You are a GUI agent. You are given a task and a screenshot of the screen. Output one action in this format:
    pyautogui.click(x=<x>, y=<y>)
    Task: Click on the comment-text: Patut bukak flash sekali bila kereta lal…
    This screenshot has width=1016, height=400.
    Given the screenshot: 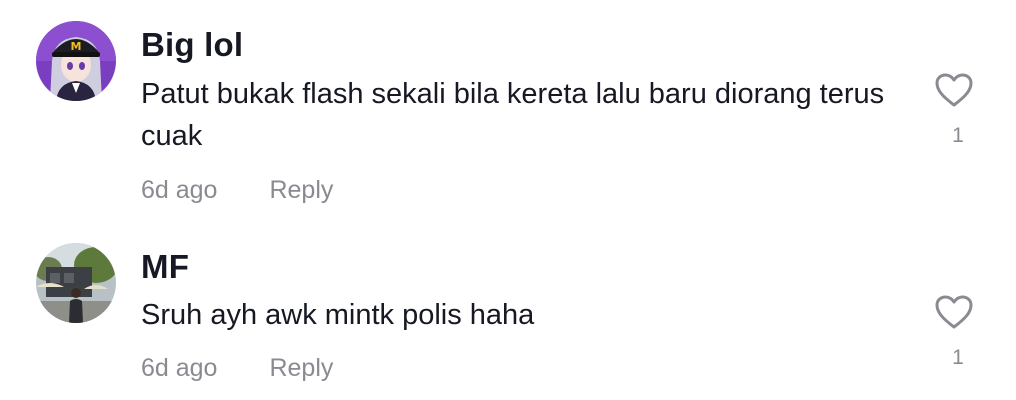 What is the action you would take?
    pyautogui.click(x=513, y=115)
    